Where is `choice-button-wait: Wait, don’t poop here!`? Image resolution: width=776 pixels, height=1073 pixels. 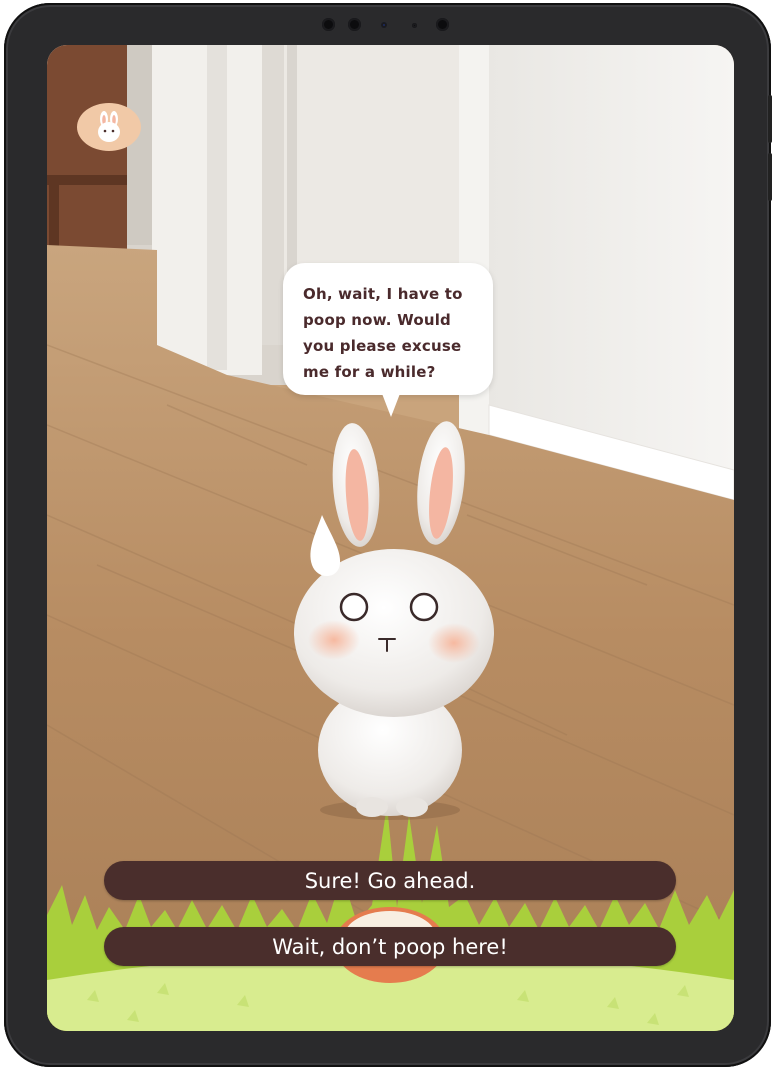 choice-button-wait: Wait, don’t poop here! is located at coordinates (390, 946).